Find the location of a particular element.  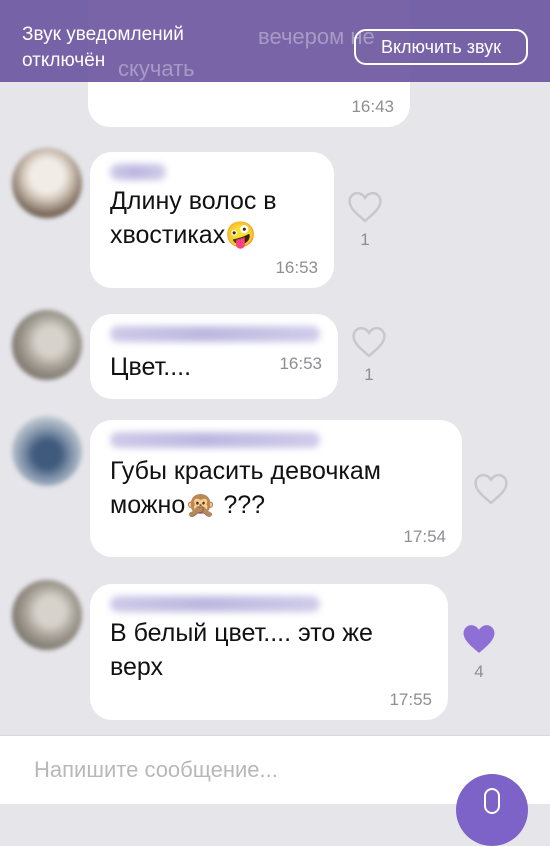

like-button: 4 is located at coordinates (479, 652).